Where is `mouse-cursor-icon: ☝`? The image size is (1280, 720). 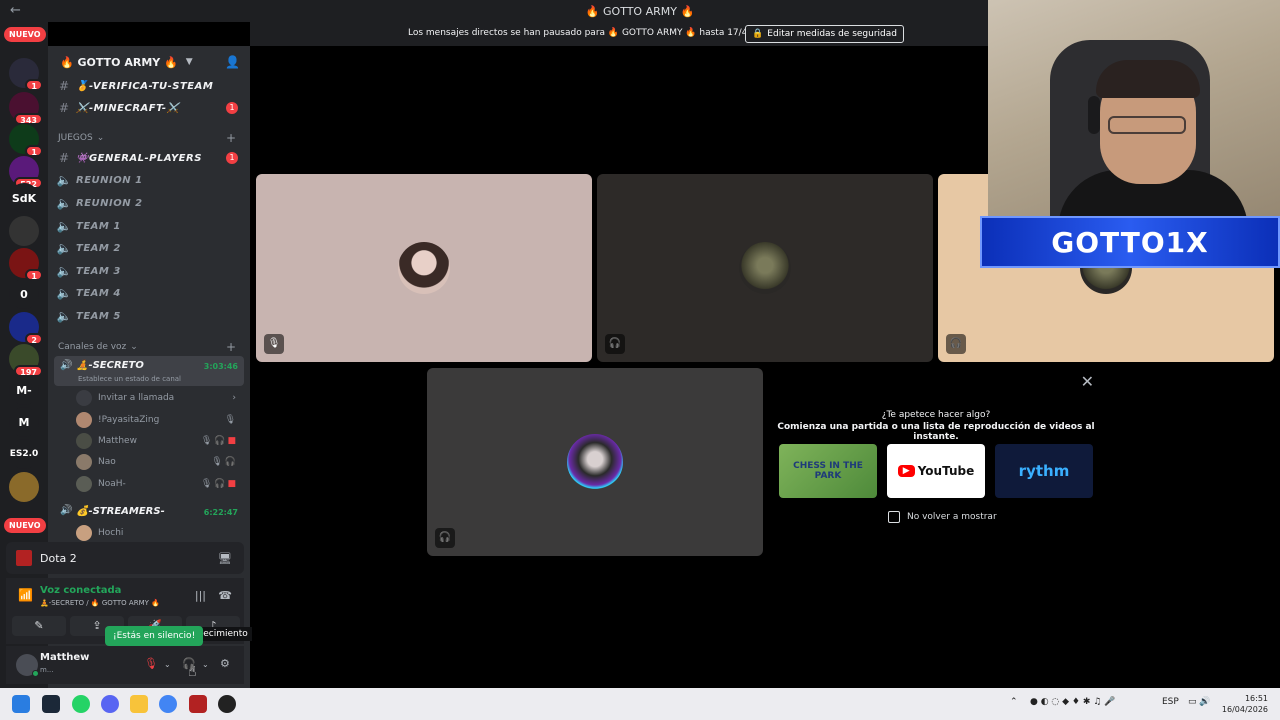
mouse-cursor-icon: ☝ is located at coordinates (192, 672).